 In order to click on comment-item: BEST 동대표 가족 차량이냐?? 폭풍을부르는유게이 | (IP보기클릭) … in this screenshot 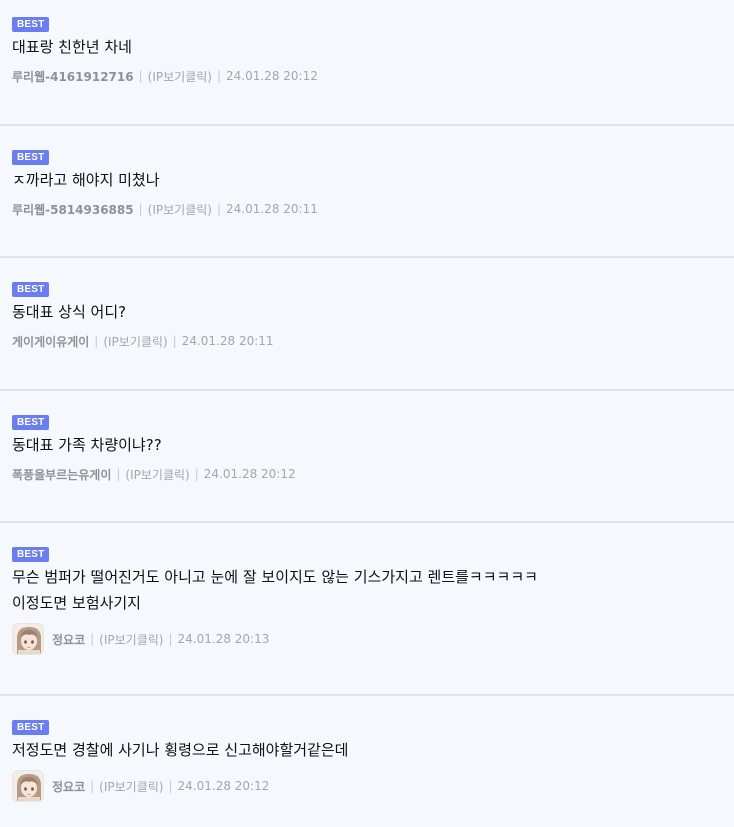, I will do `click(367, 466)`.